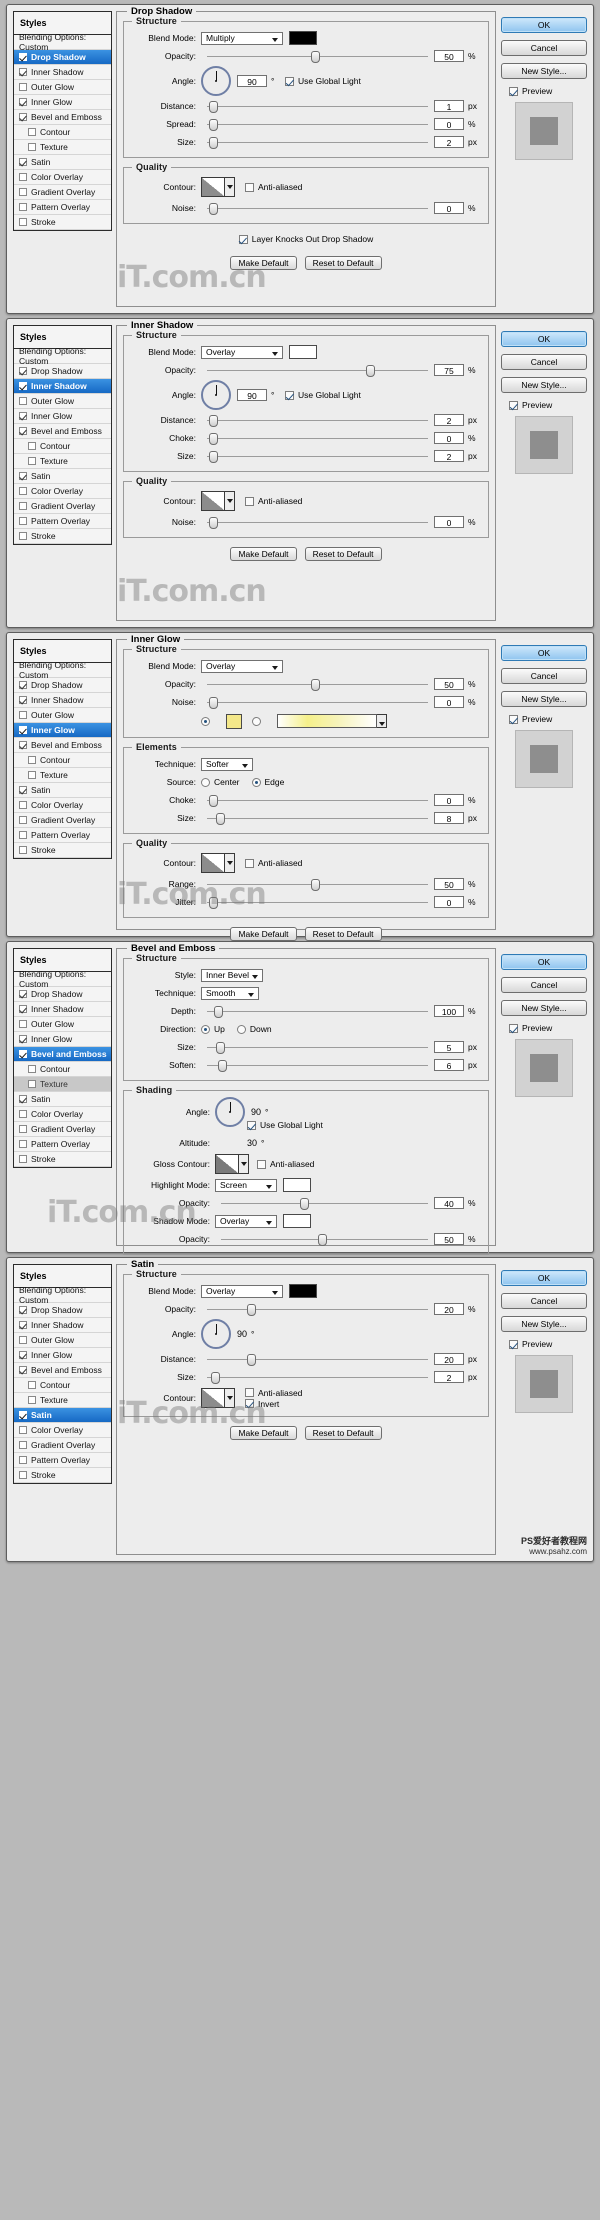  Describe the element at coordinates (267, 782) in the screenshot. I see `source-edge-radio: Edge` at that location.